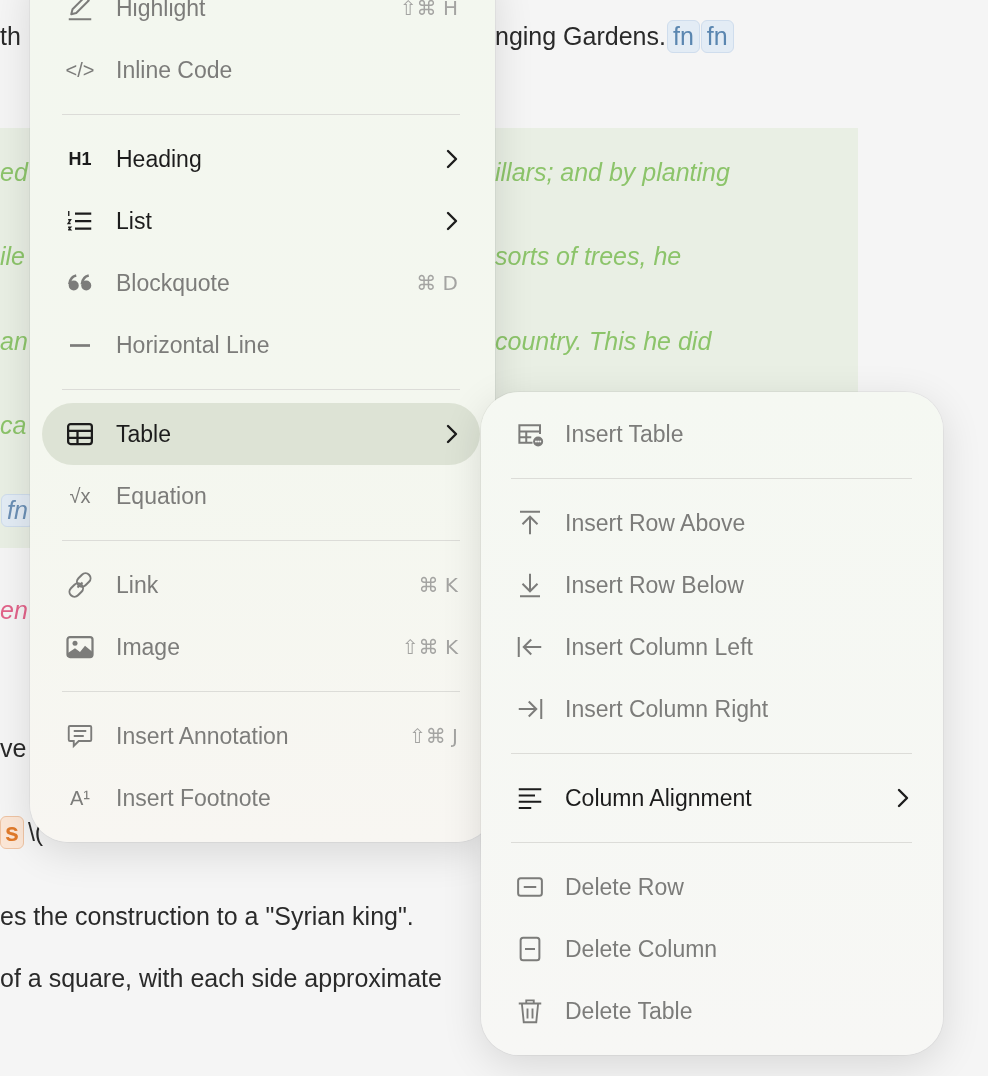 The width and height of the screenshot is (988, 1076). I want to click on inline-tag: s, so click(12, 832).